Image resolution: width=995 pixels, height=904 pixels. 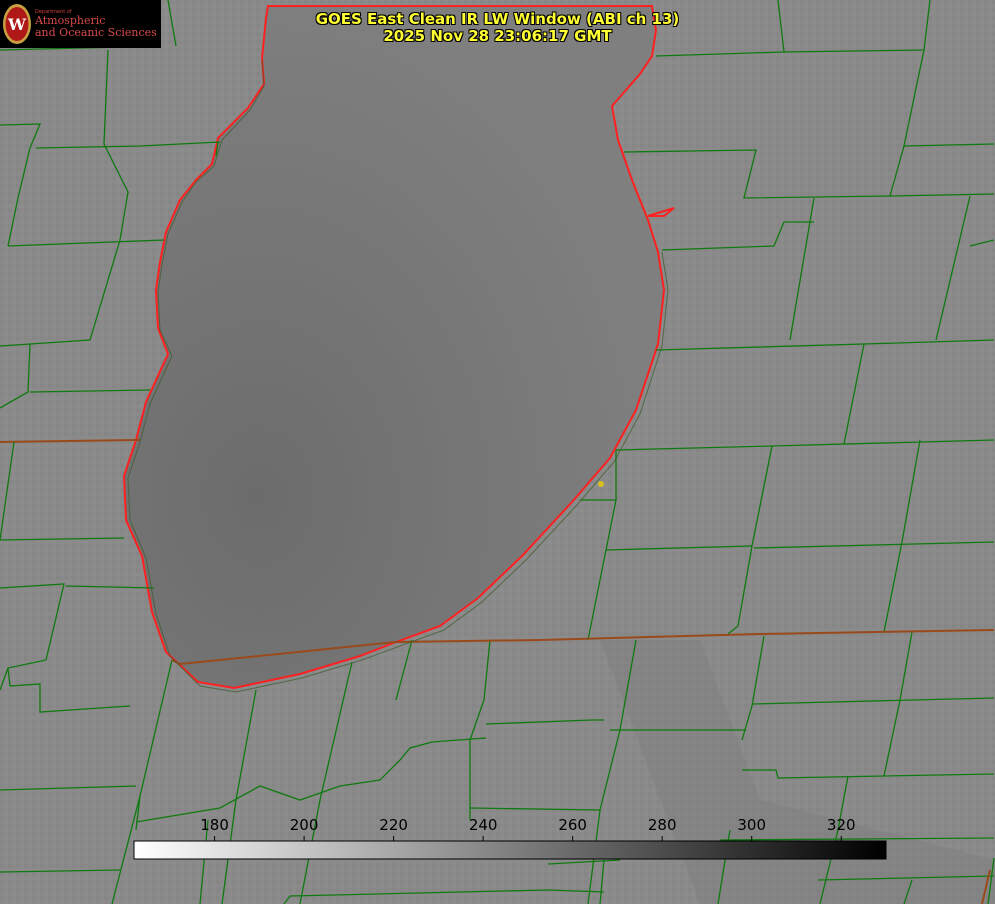 I want to click on colorbar-tick-label: 240, so click(x=483, y=825).